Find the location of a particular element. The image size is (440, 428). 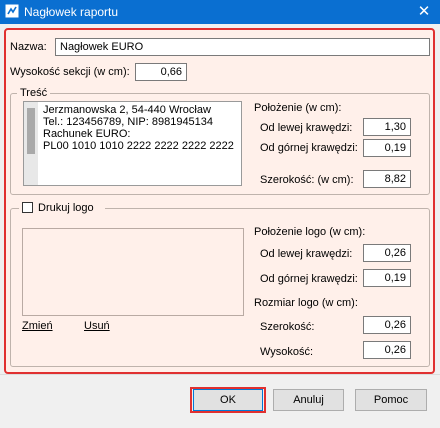

logo-legend: Drukuj logo is located at coordinates (62, 208).